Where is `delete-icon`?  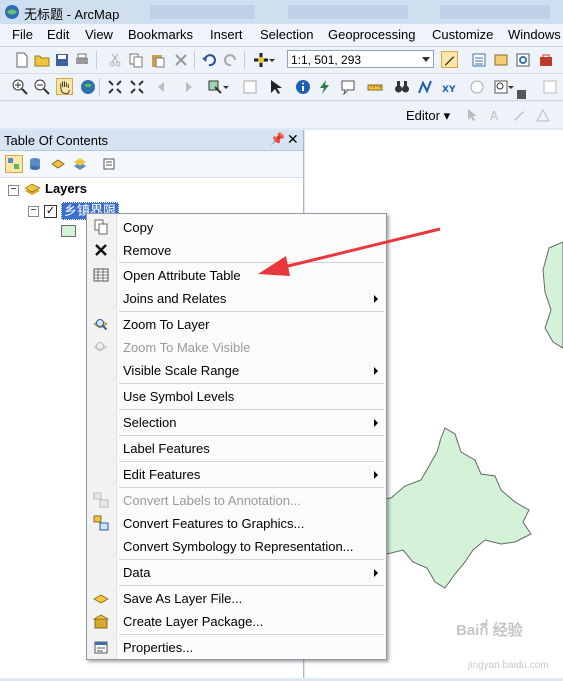 delete-icon is located at coordinates (180, 59).